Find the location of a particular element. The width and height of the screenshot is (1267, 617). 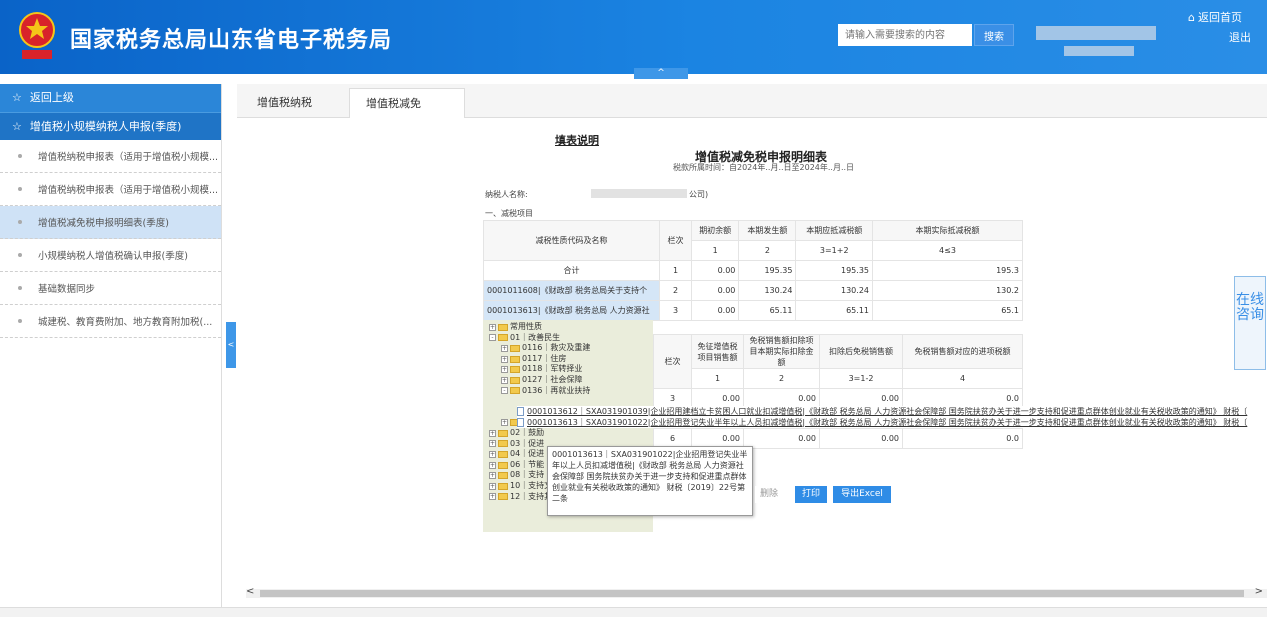

scroll-right-icon: > is located at coordinates (1259, 591).